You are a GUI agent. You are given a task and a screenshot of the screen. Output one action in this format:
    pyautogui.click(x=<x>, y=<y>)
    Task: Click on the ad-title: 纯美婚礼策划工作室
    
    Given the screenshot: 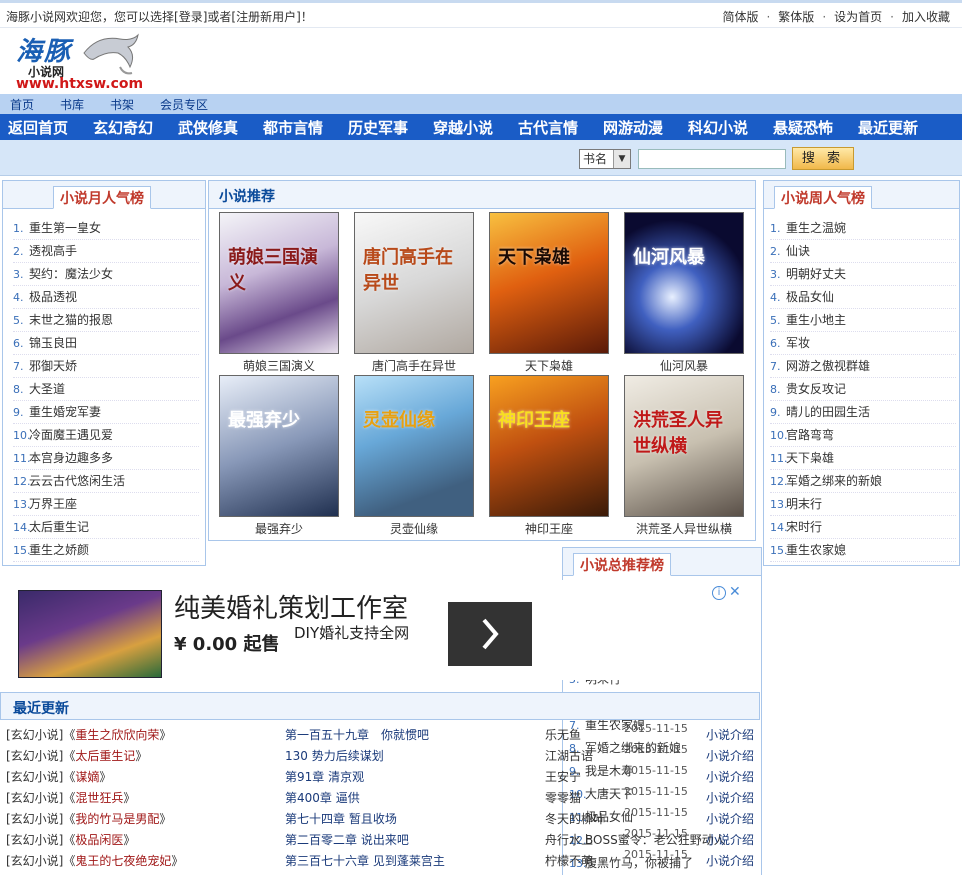 What is the action you would take?
    pyautogui.click(x=291, y=606)
    